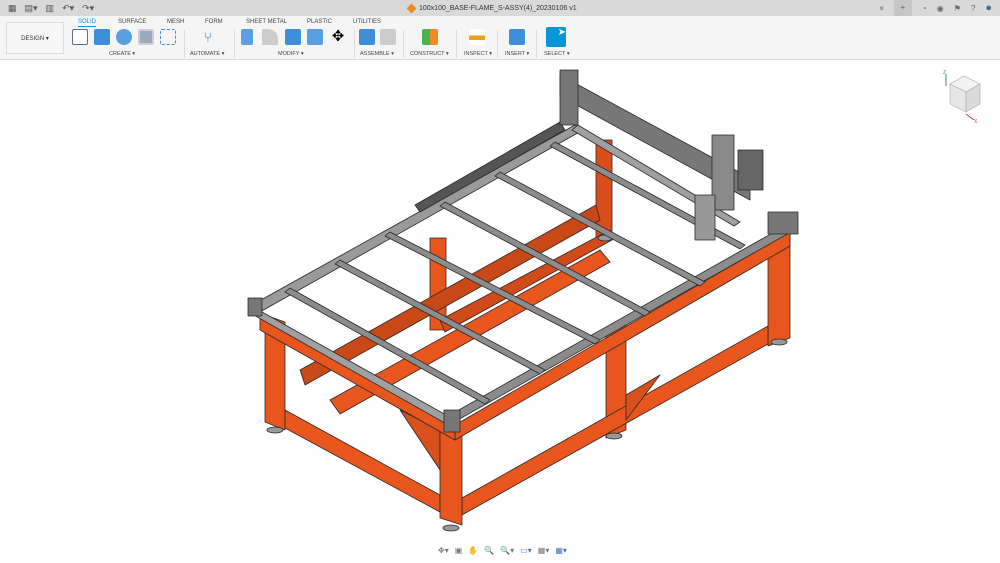 The width and height of the screenshot is (1000, 563). Describe the element at coordinates (924, 8) in the screenshot. I see `job-status-icon: ◔` at that location.